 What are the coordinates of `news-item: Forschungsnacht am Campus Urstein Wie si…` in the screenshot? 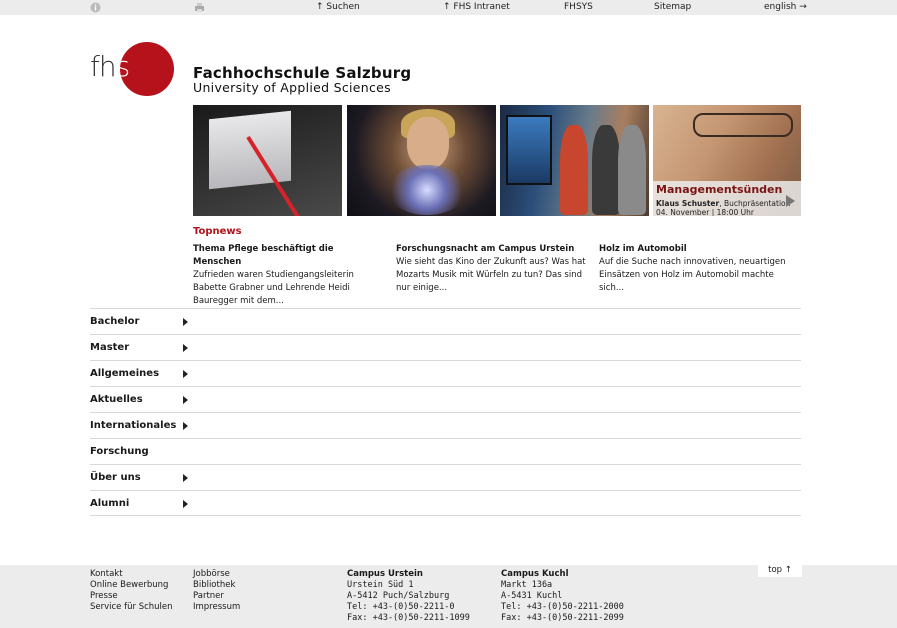 It's located at (491, 269).